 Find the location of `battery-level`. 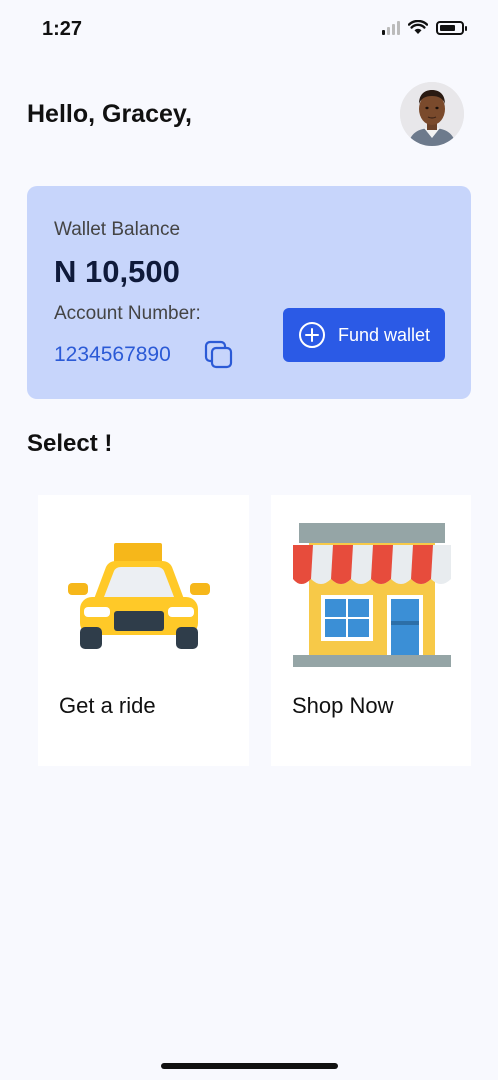

battery-level is located at coordinates (447, 27).